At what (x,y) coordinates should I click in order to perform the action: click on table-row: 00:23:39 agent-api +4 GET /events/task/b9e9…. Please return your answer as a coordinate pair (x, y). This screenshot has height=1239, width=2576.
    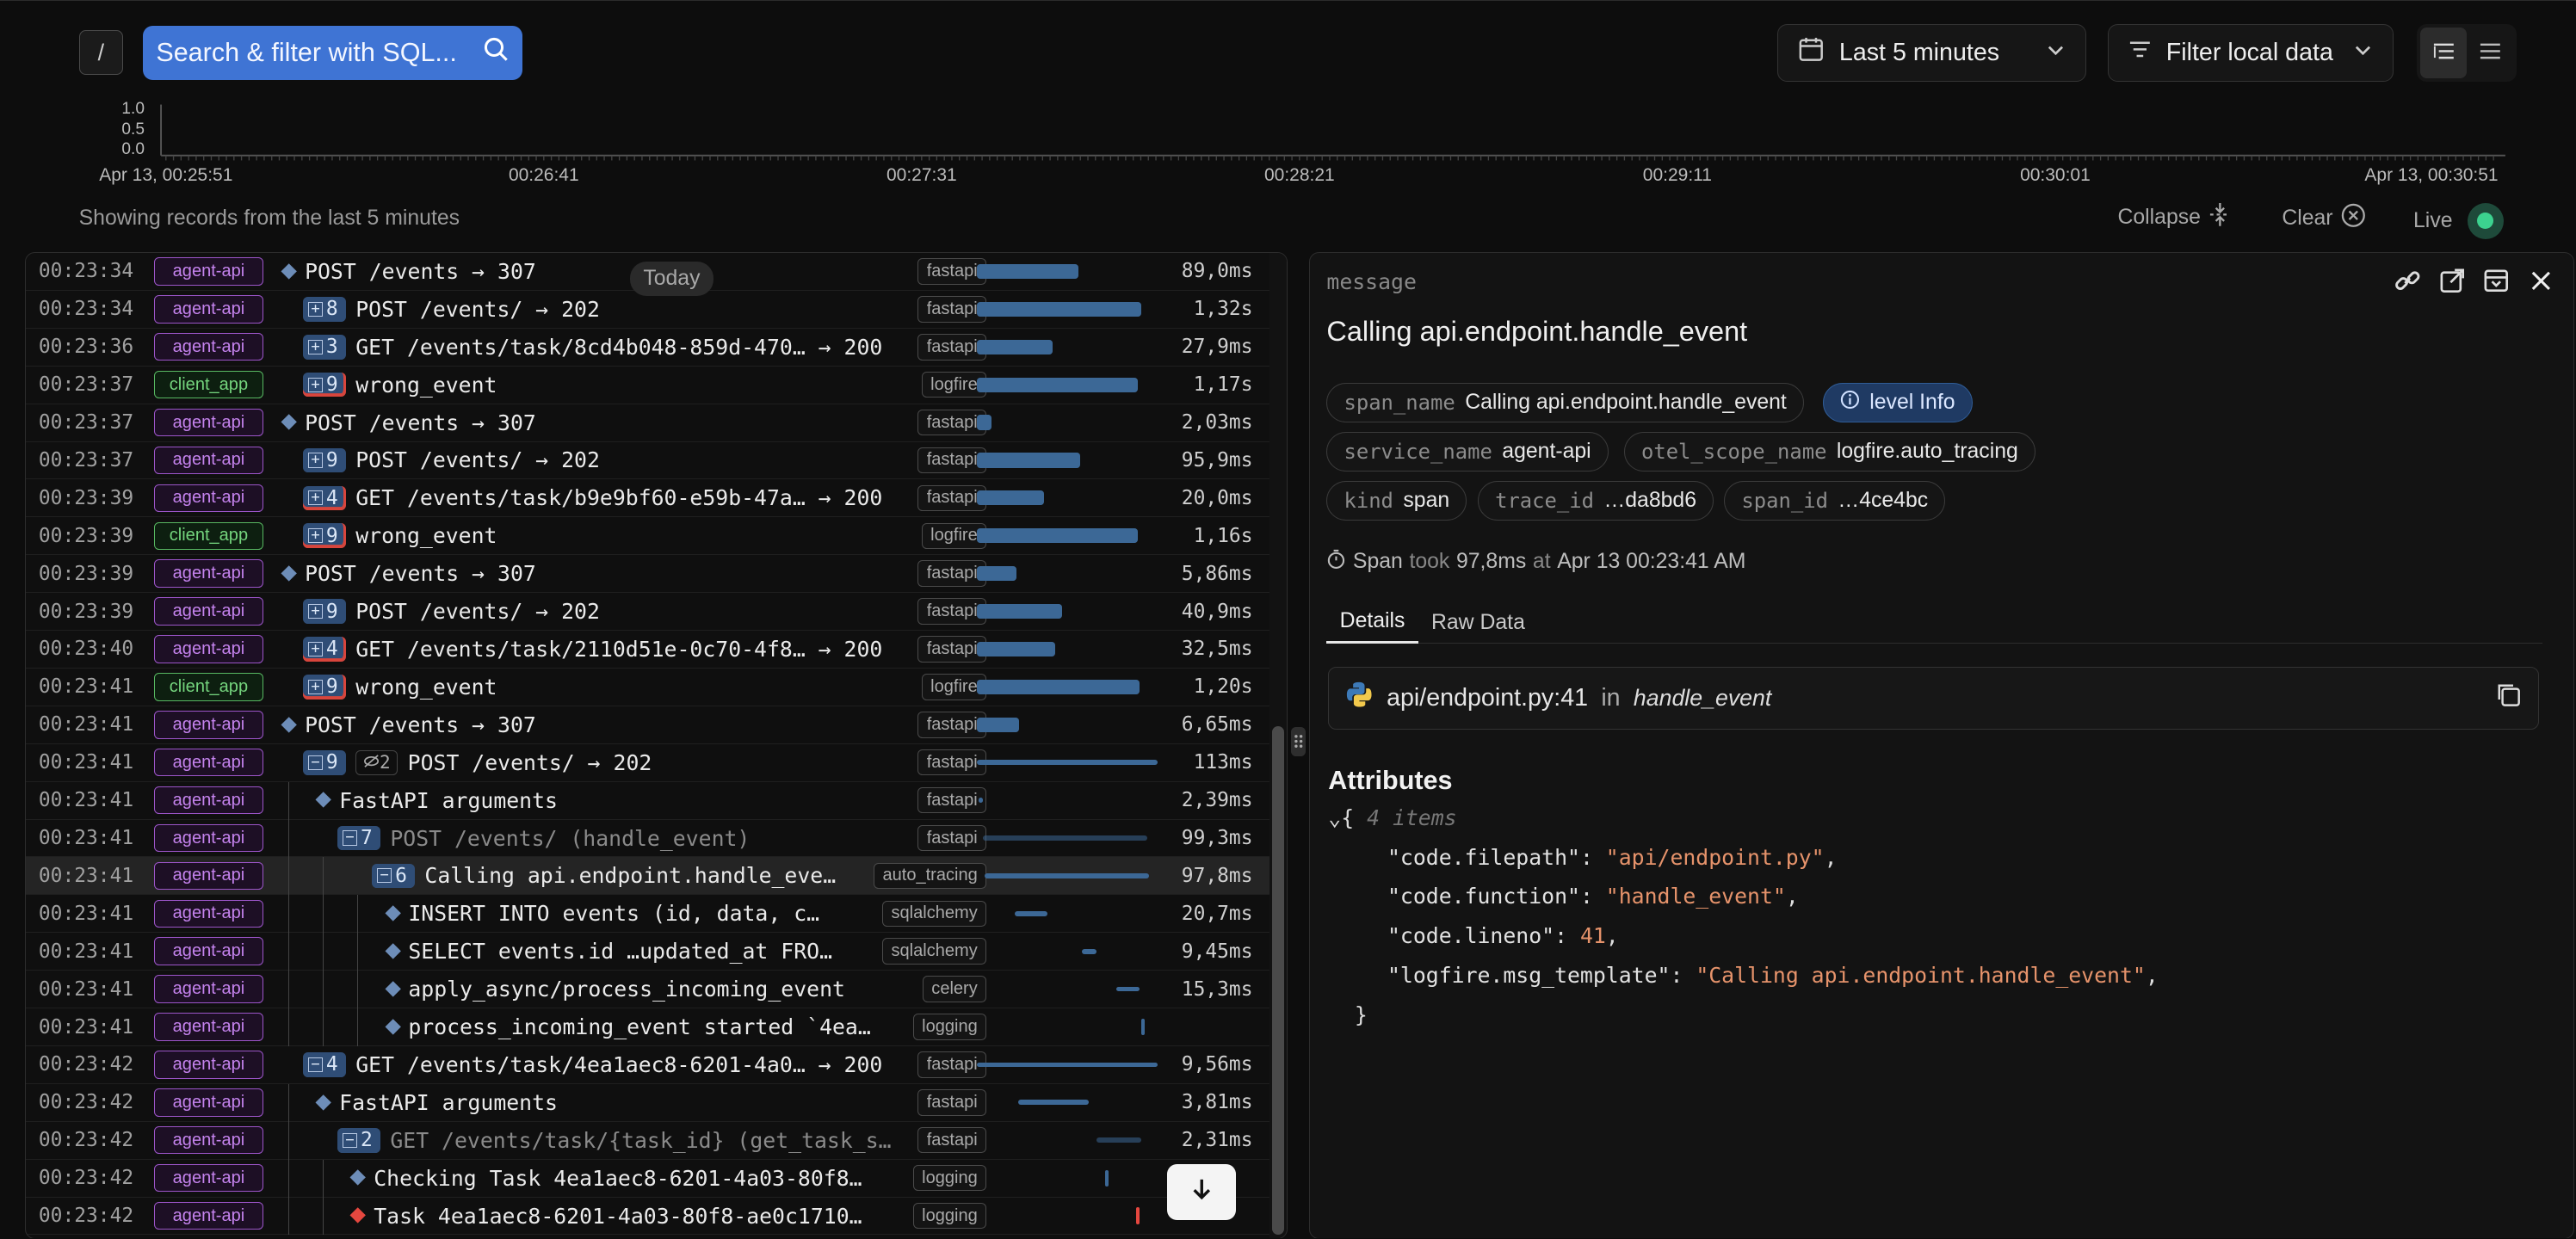
    Looking at the image, I should click on (647, 498).